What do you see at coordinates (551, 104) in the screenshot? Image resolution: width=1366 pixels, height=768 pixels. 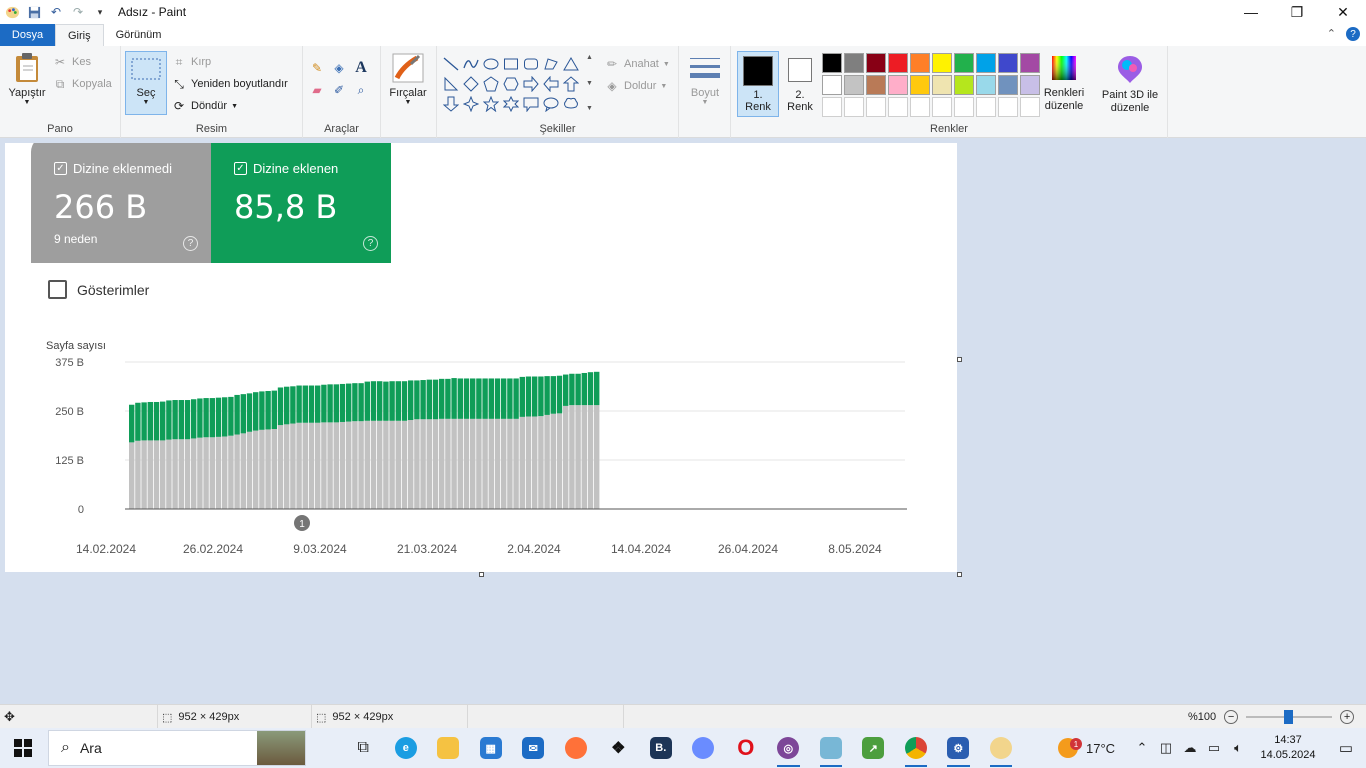 I see `oval-callout-shape-icon` at bounding box center [551, 104].